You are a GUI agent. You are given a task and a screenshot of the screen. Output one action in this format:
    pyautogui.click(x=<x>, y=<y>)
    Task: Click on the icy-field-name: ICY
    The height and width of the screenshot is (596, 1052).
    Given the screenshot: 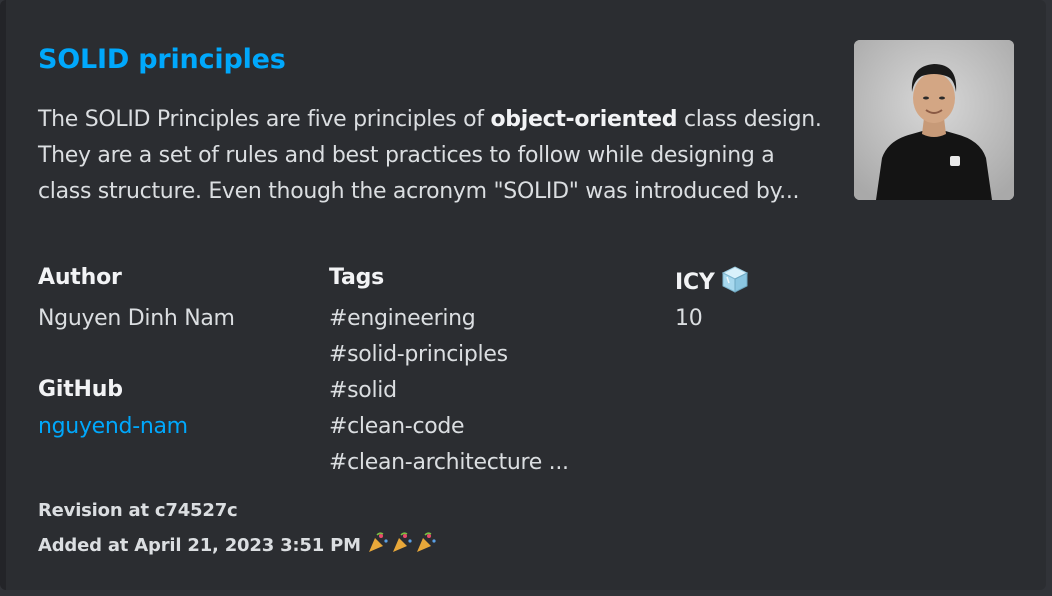 What is the action you would take?
    pyautogui.click(x=713, y=282)
    